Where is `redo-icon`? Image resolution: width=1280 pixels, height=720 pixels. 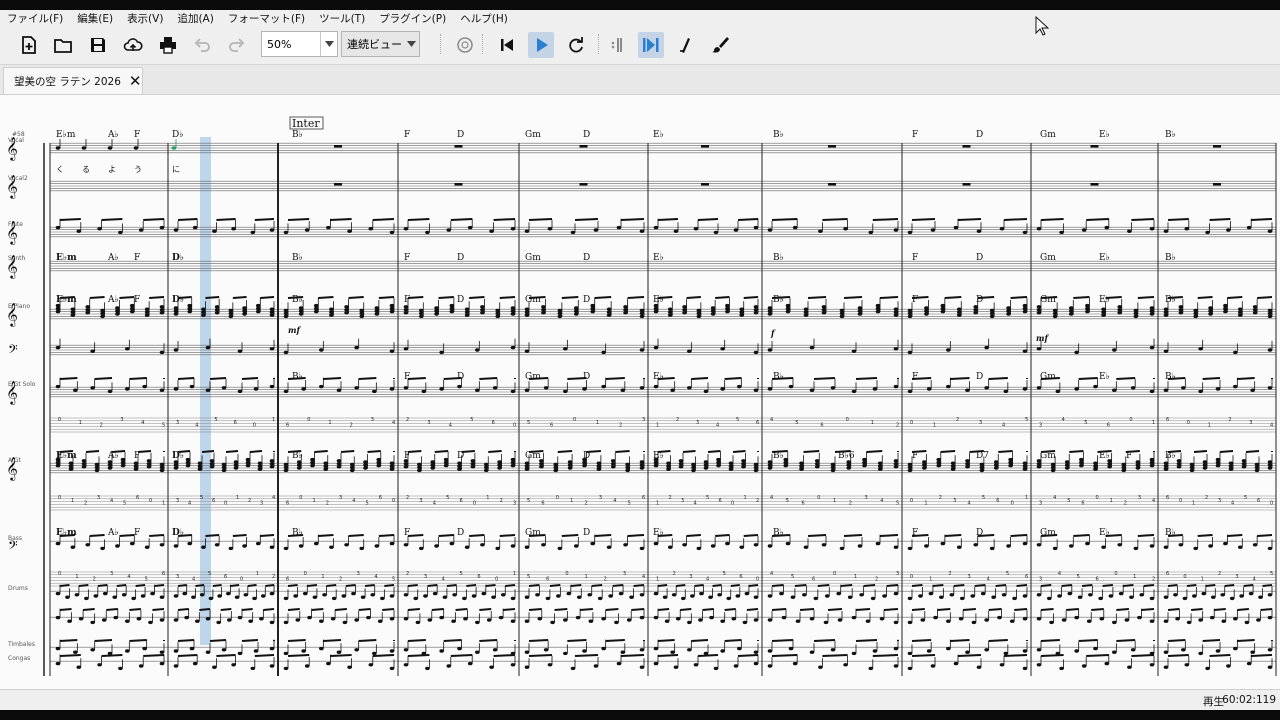
redo-icon is located at coordinates (237, 45).